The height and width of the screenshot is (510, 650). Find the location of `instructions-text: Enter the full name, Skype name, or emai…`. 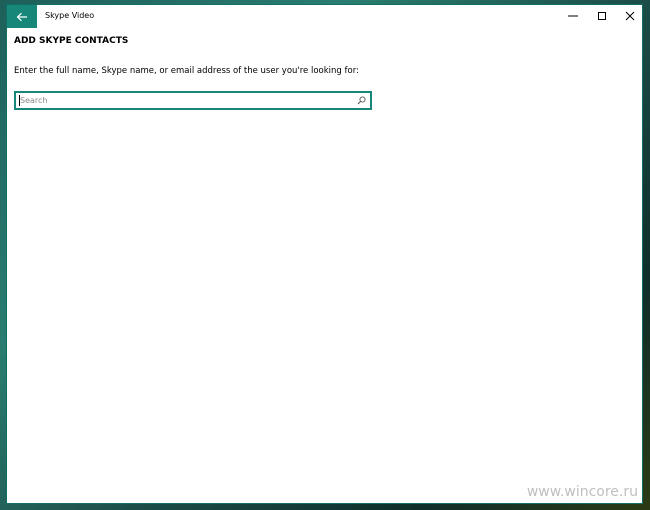

instructions-text: Enter the full name, Skype name, or emai… is located at coordinates (186, 71).